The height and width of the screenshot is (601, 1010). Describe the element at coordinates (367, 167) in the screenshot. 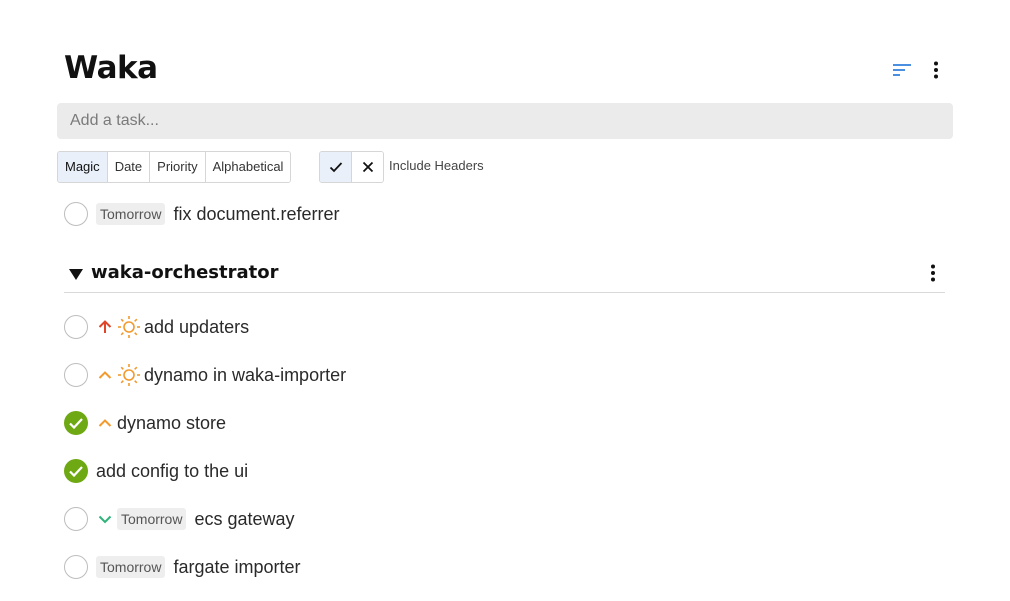

I see `close-icon` at that location.